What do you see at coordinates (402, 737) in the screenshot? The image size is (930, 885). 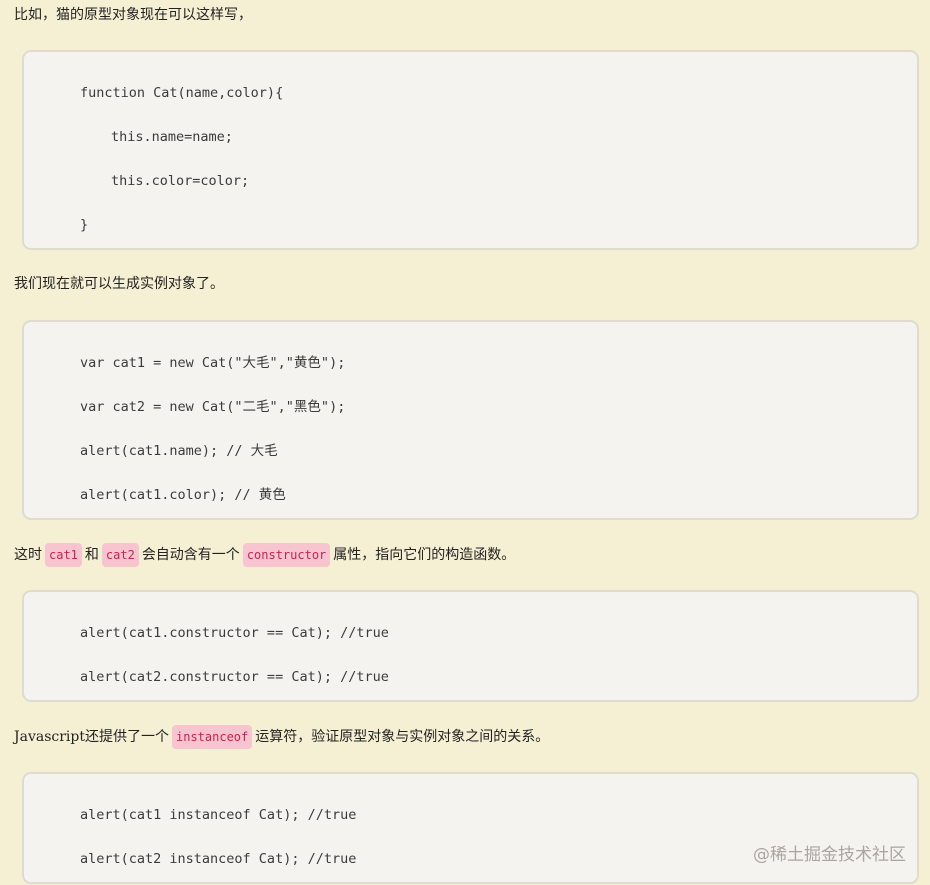 I see `paragraph-text: 运算符，验证原型对象与实例对象之间的关系。` at bounding box center [402, 737].